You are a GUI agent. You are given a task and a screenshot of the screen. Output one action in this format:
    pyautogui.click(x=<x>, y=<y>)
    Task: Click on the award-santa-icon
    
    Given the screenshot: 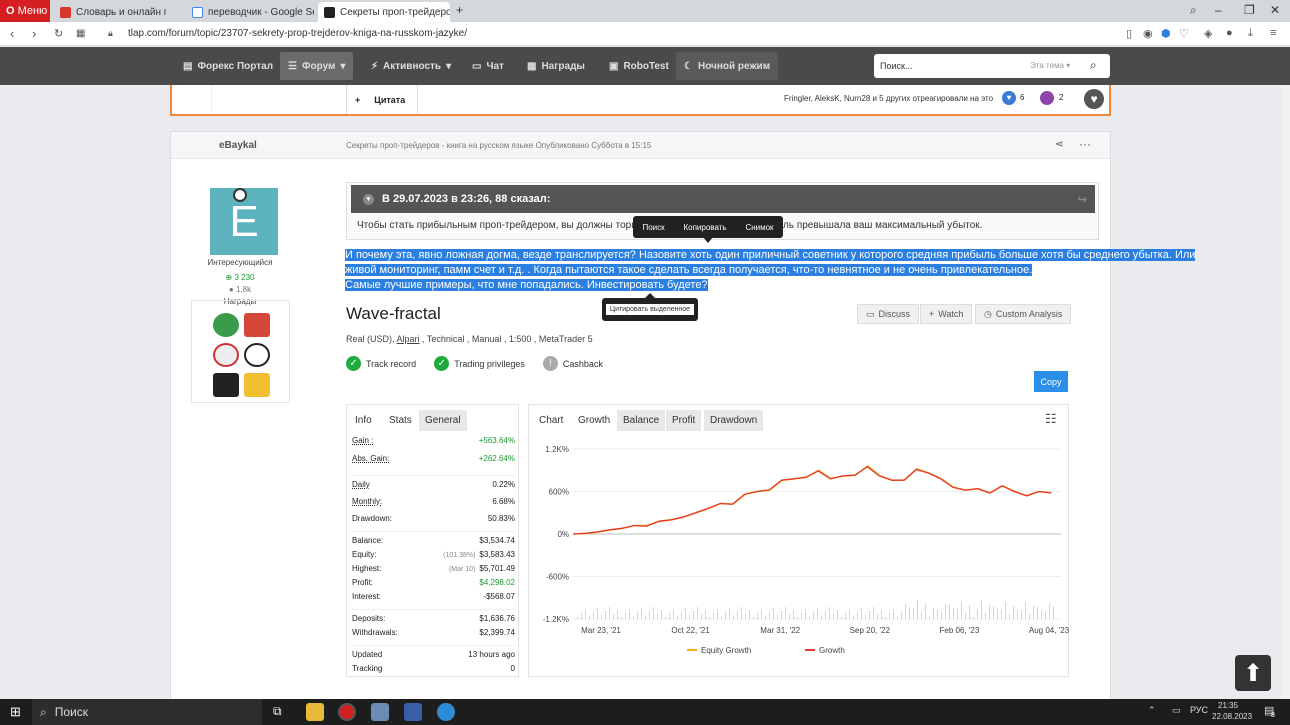 What is the action you would take?
    pyautogui.click(x=226, y=355)
    